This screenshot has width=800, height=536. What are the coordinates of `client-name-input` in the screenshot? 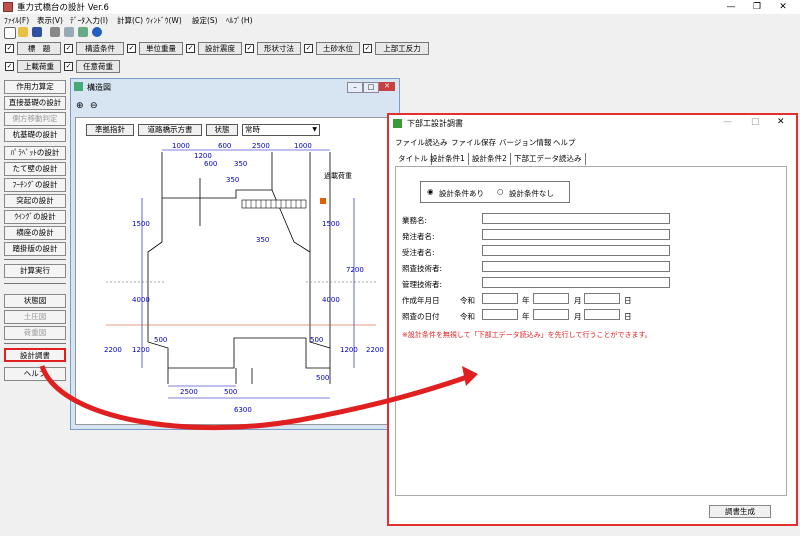 It's located at (576, 234).